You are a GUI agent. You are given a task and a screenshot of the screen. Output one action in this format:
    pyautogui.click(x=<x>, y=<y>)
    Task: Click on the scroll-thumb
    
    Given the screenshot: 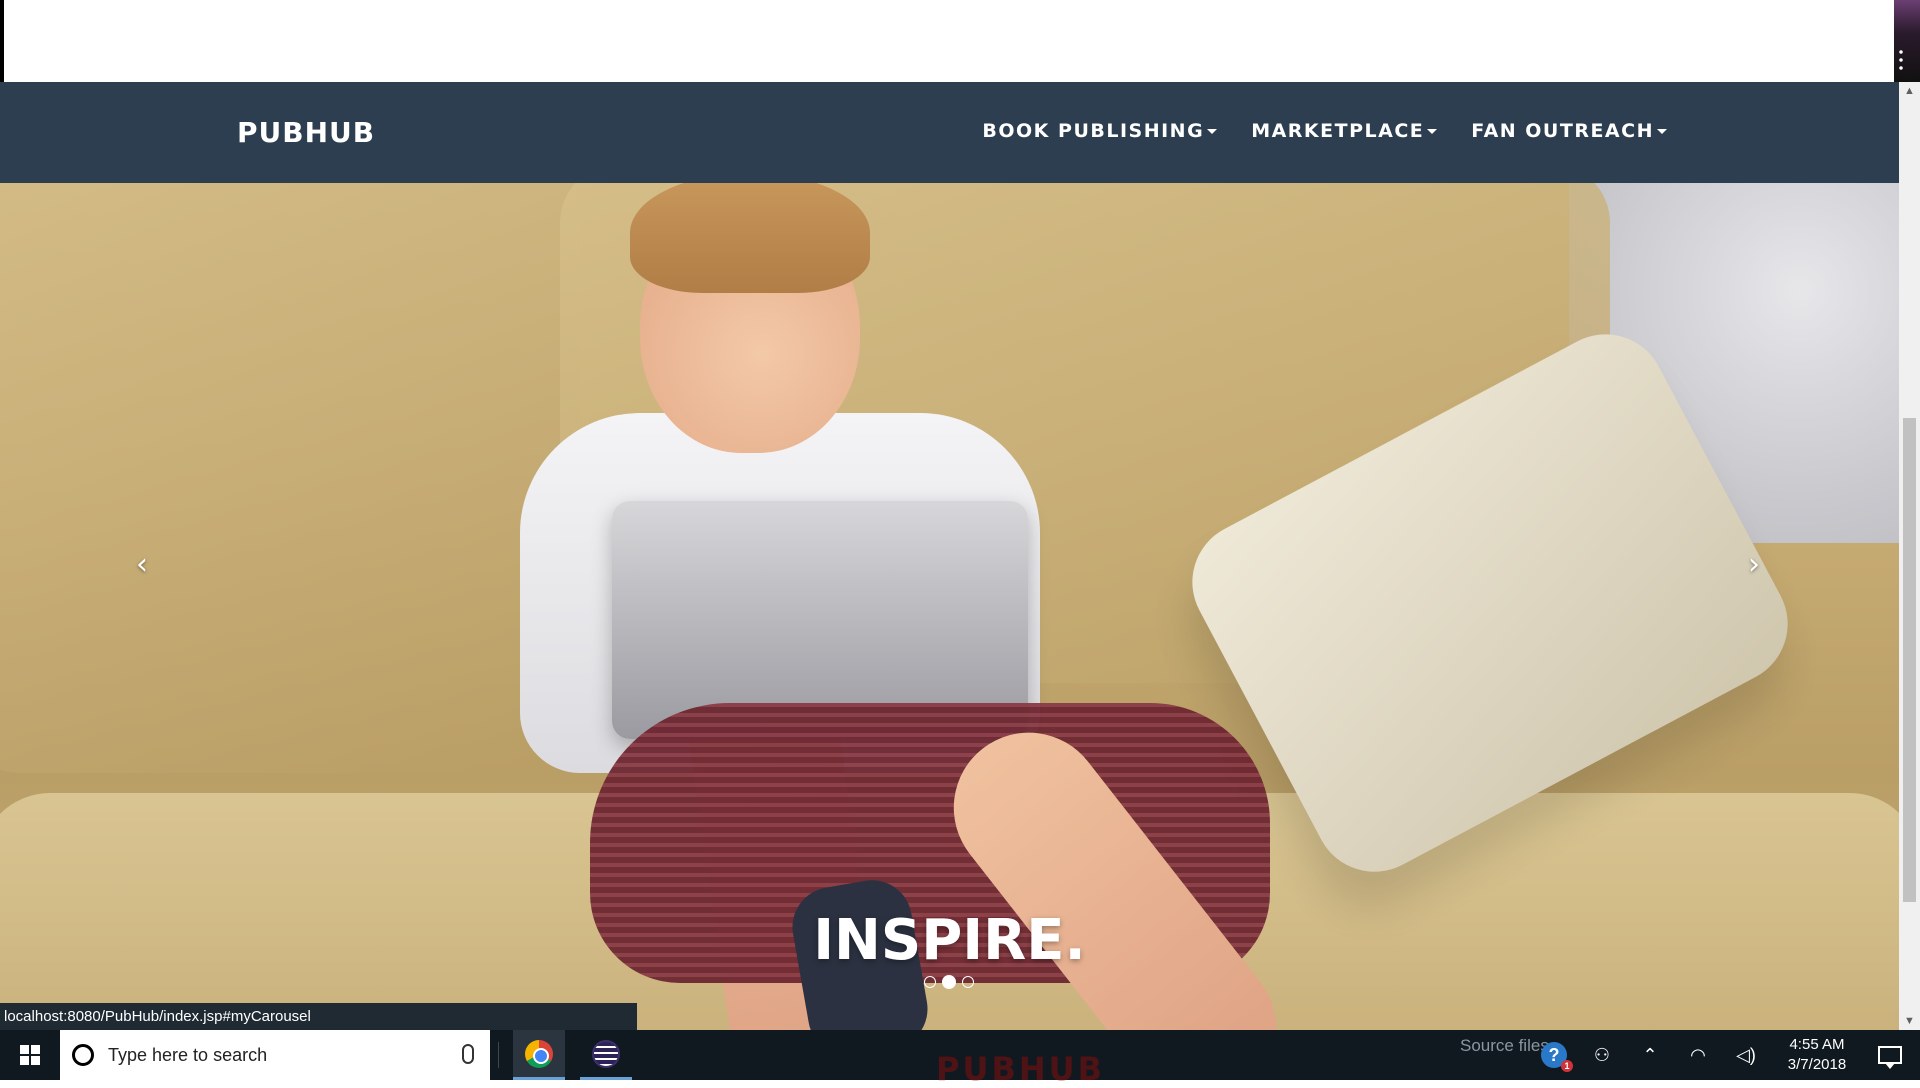 What is the action you would take?
    pyautogui.click(x=1909, y=660)
    